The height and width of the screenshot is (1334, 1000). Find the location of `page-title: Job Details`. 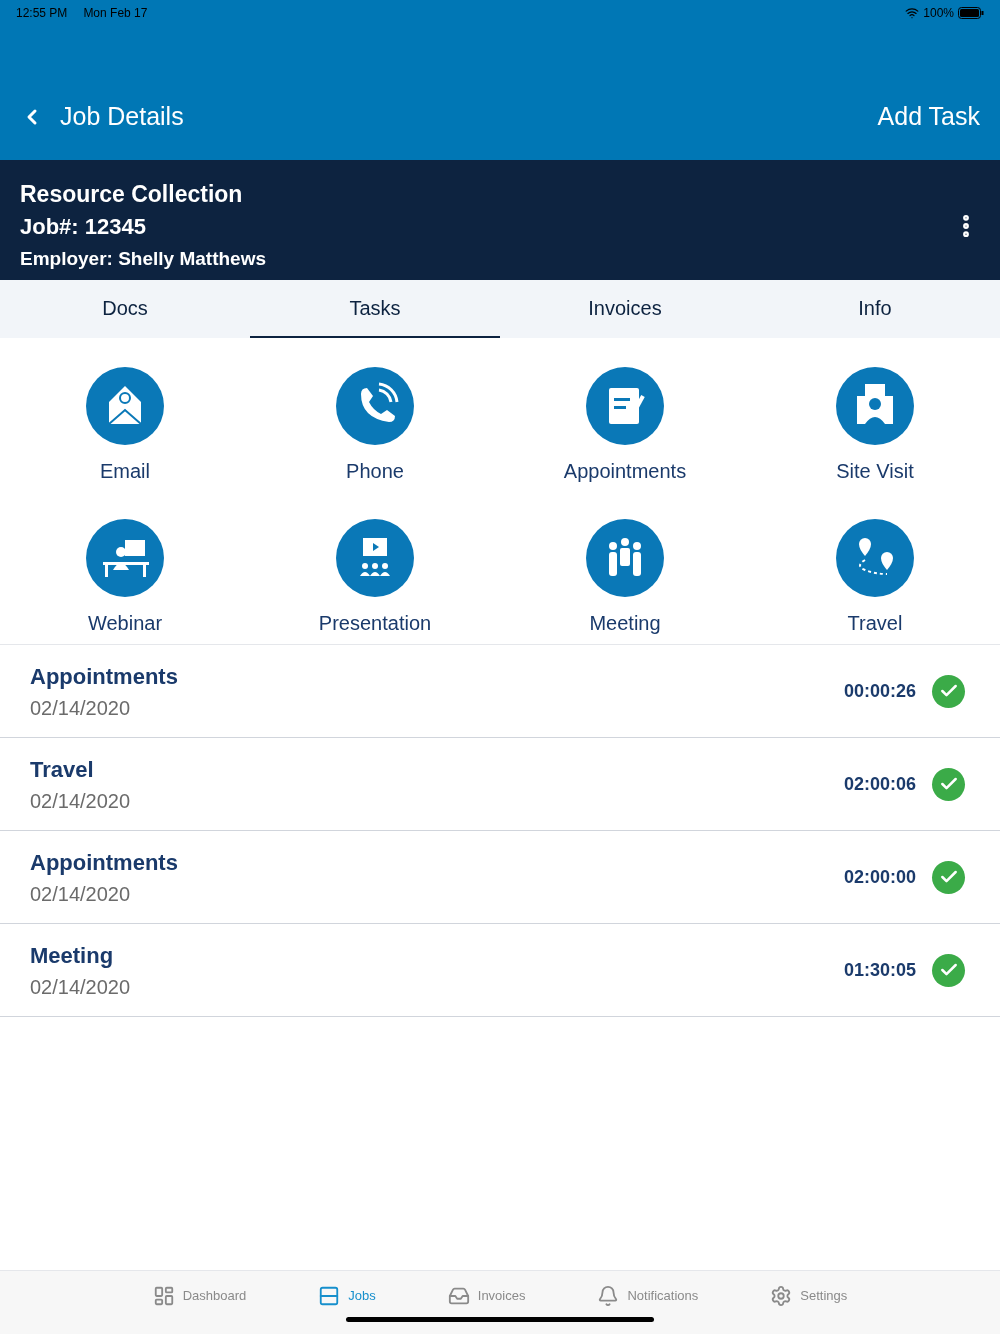

page-title: Job Details is located at coordinates (122, 116).